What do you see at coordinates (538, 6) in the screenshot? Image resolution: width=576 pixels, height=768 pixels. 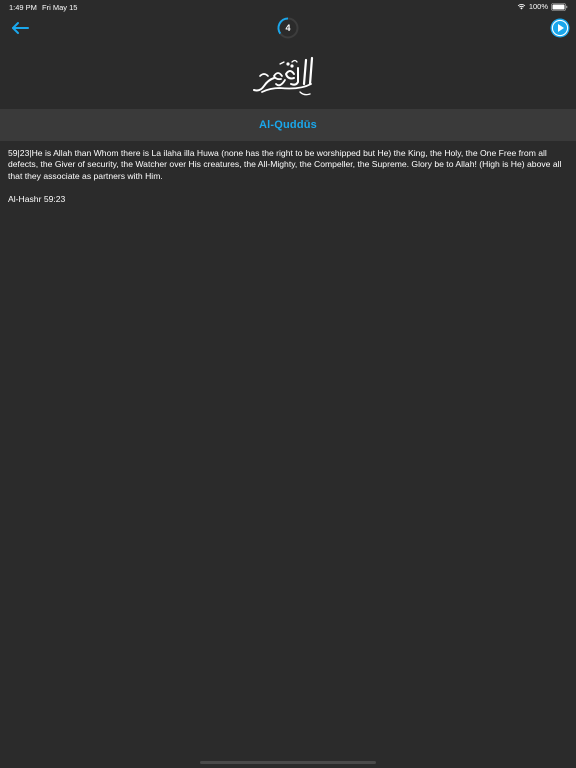 I see `battery-percent: 100%` at bounding box center [538, 6].